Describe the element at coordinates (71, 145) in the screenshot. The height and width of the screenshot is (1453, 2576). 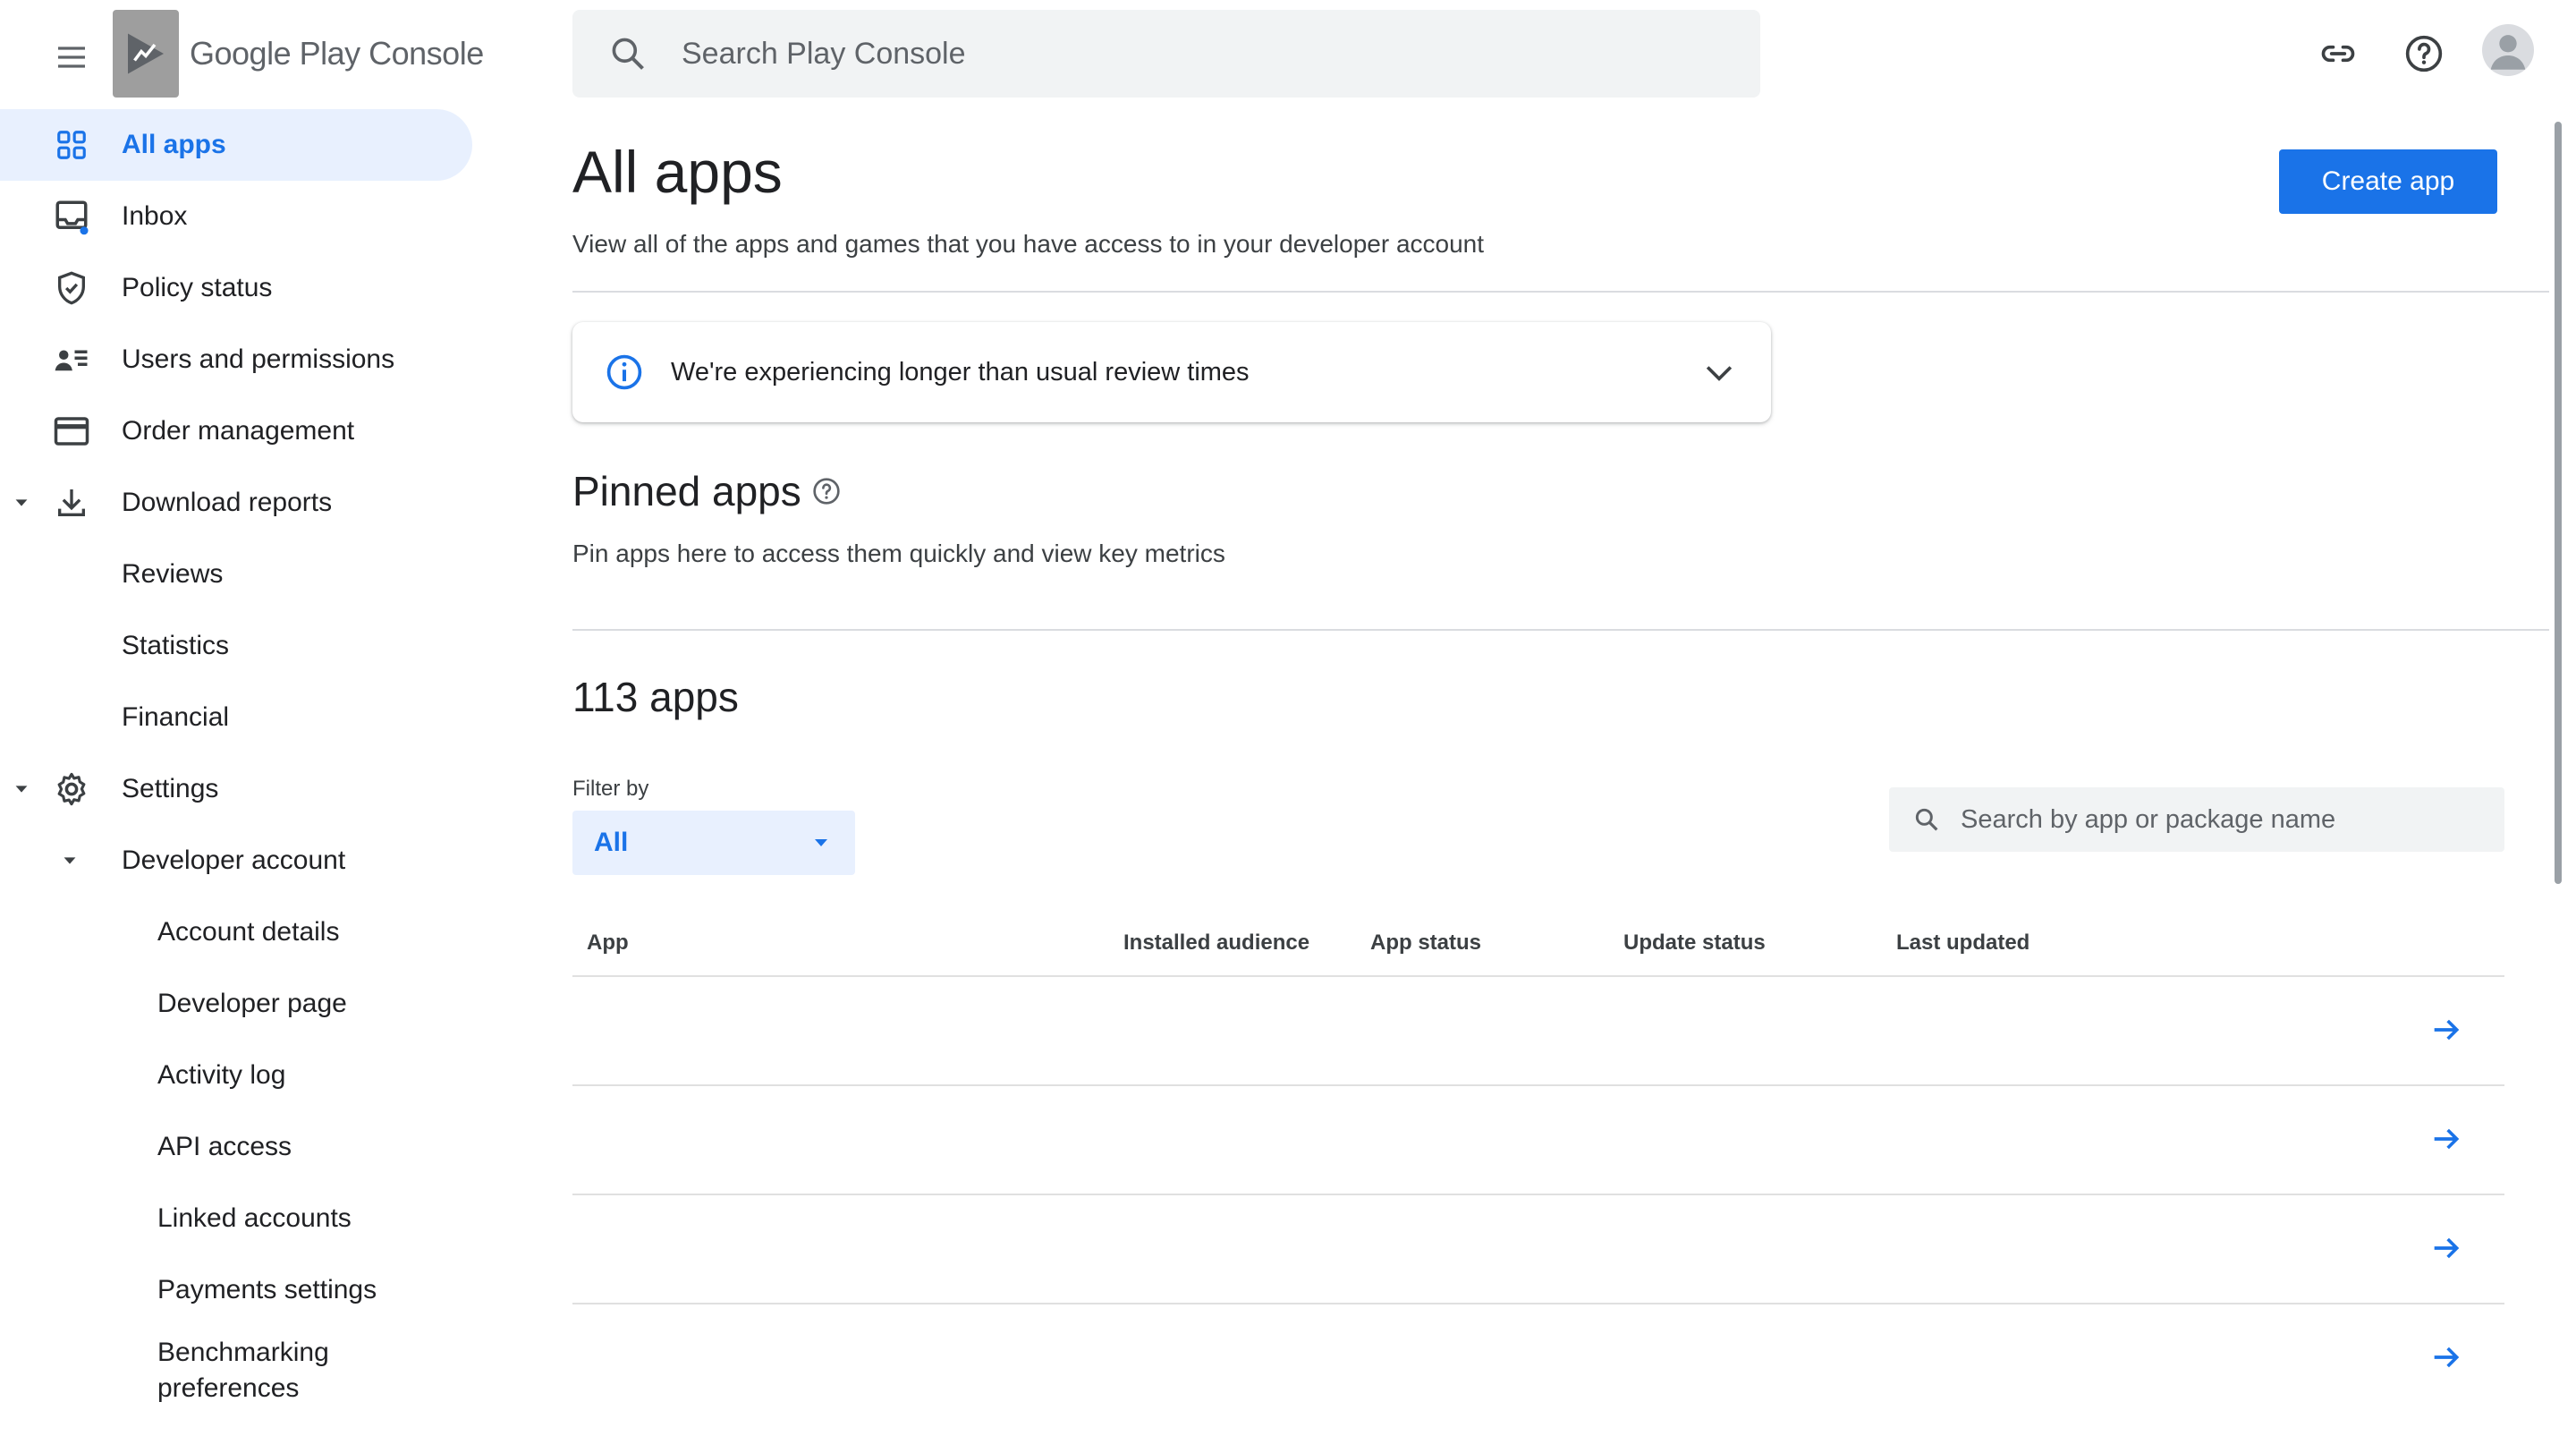
I see `grid-icon` at that location.